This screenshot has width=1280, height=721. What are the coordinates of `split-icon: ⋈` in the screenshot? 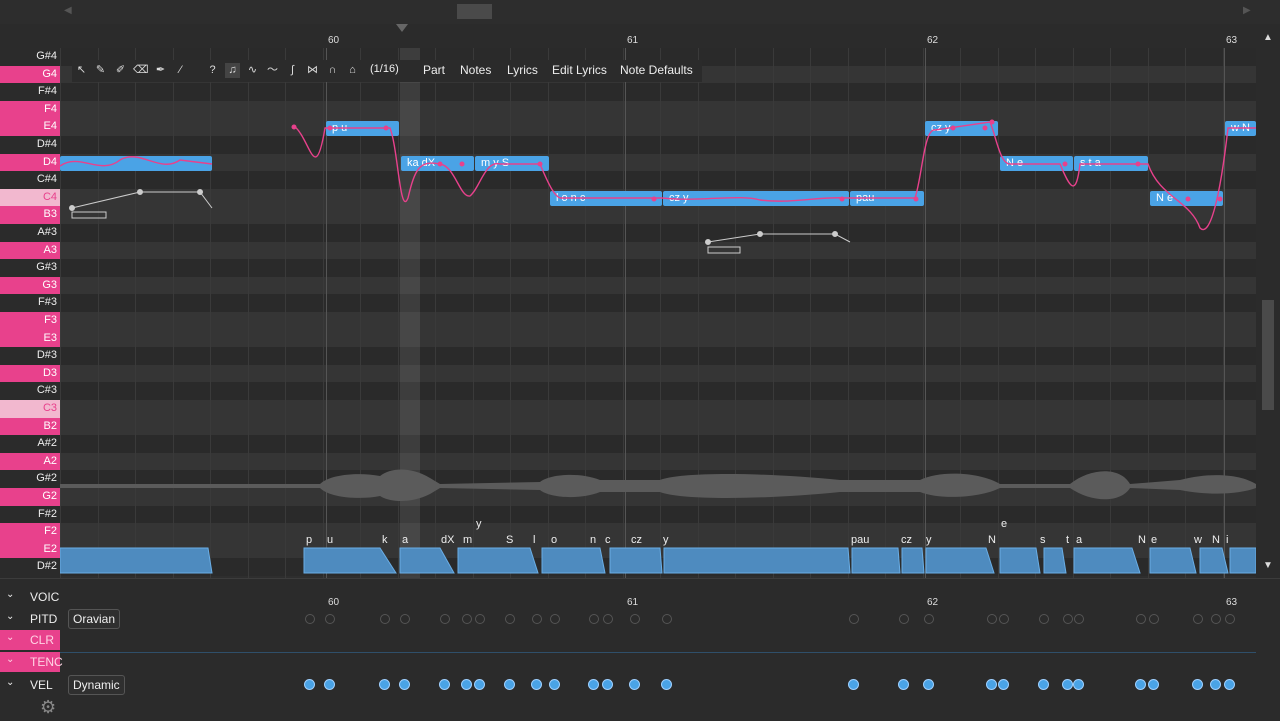 It's located at (312, 70).